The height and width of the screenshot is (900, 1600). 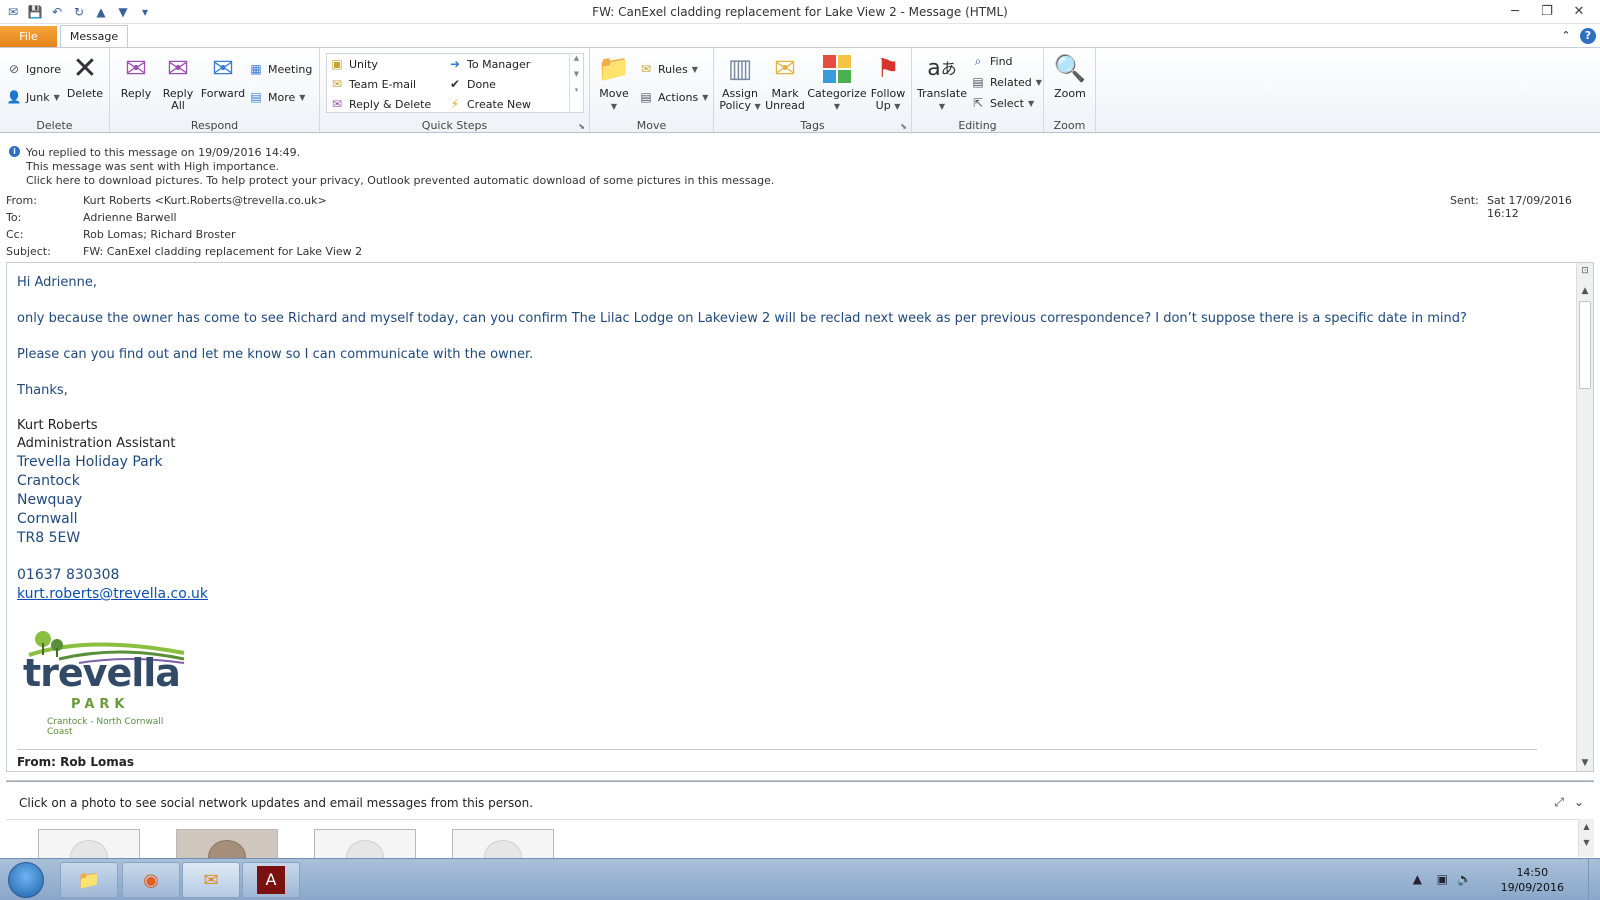 I want to click on actions-button: ▤ Actions ▼, so click(x=673, y=97).